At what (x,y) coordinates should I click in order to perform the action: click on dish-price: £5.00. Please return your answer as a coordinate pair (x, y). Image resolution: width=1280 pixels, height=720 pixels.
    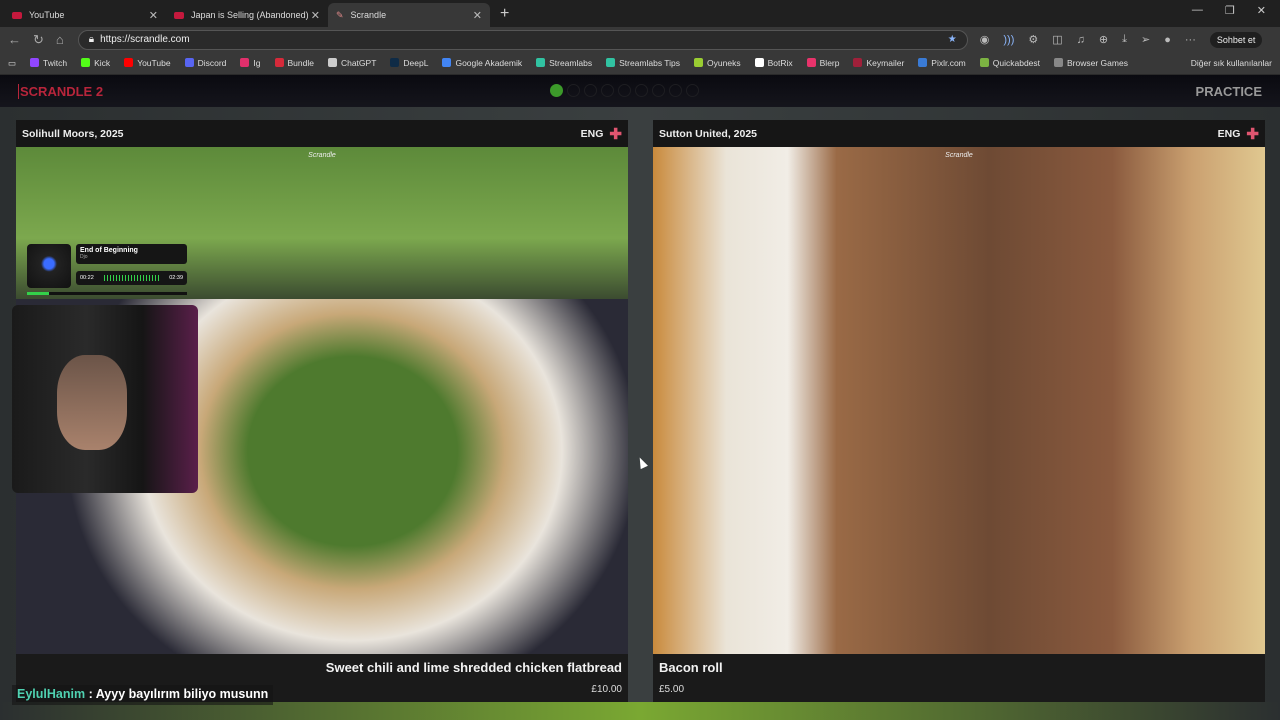
    Looking at the image, I should click on (672, 689).